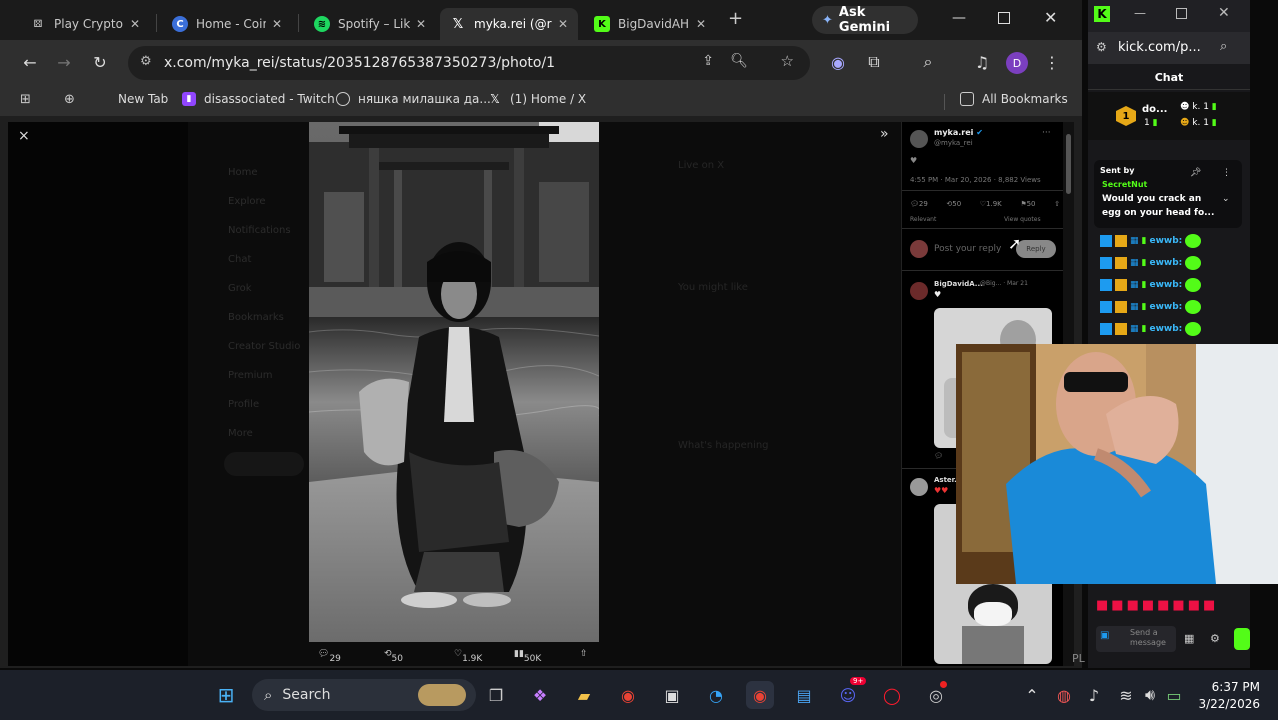 The width and height of the screenshot is (1278, 720). Describe the element at coordinates (1064, 695) in the screenshot. I see `tray-app-icon: ◍` at that location.